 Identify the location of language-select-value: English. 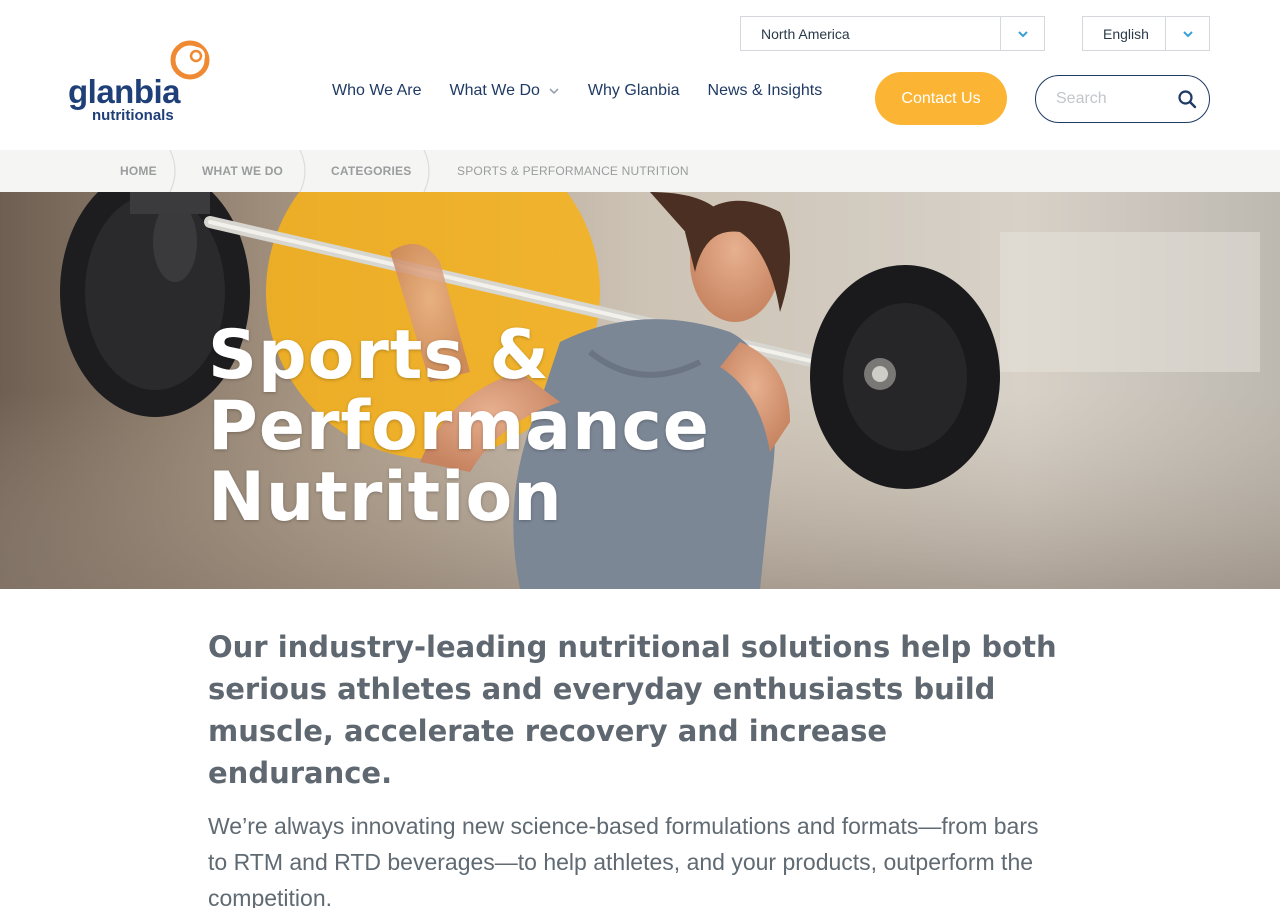
(1126, 33).